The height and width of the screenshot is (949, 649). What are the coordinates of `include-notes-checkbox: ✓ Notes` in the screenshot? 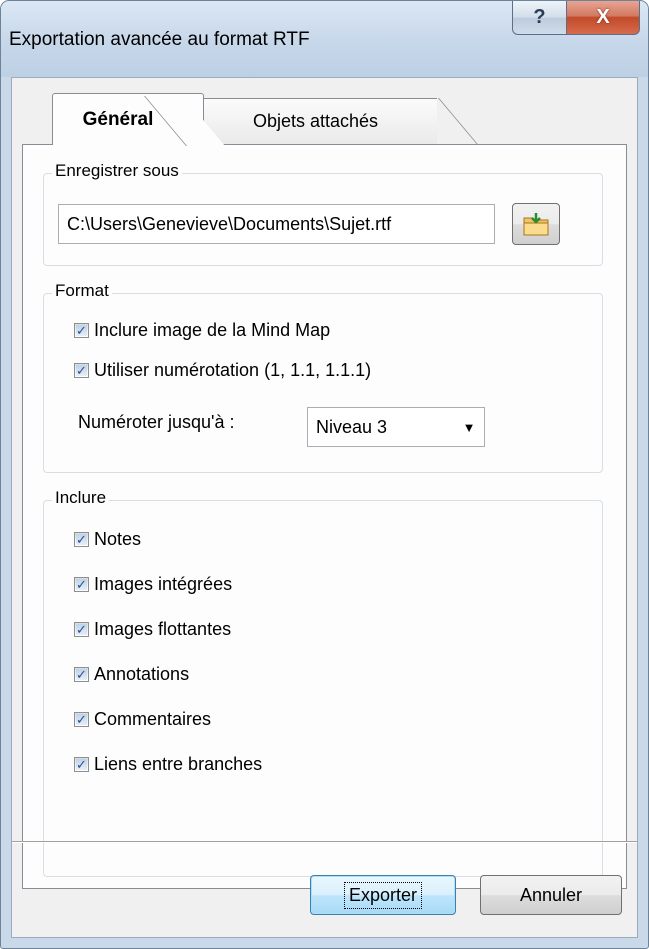 It's located at (107, 539).